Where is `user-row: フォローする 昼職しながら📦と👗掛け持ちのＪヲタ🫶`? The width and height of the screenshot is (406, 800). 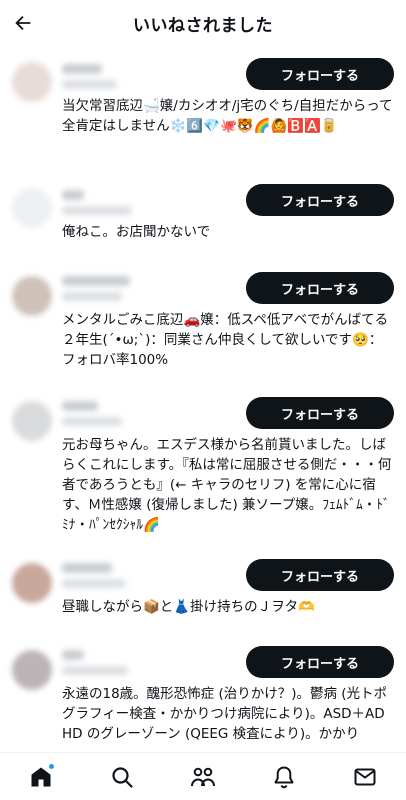 user-row: フォローする 昼職しながら📦と👗掛け持ちのＪヲタ🫶 is located at coordinates (203, 594).